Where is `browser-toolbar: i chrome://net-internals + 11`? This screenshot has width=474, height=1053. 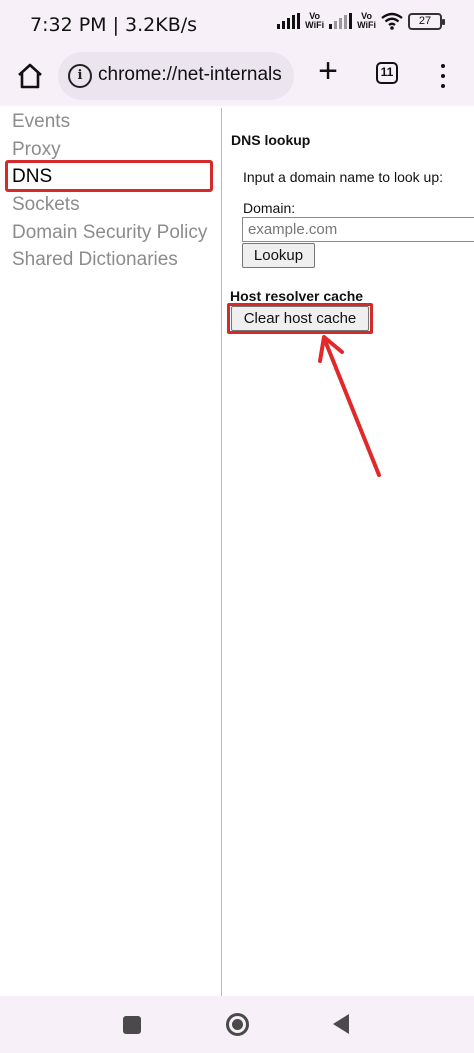
browser-toolbar: i chrome://net-internals + 11 is located at coordinates (237, 78).